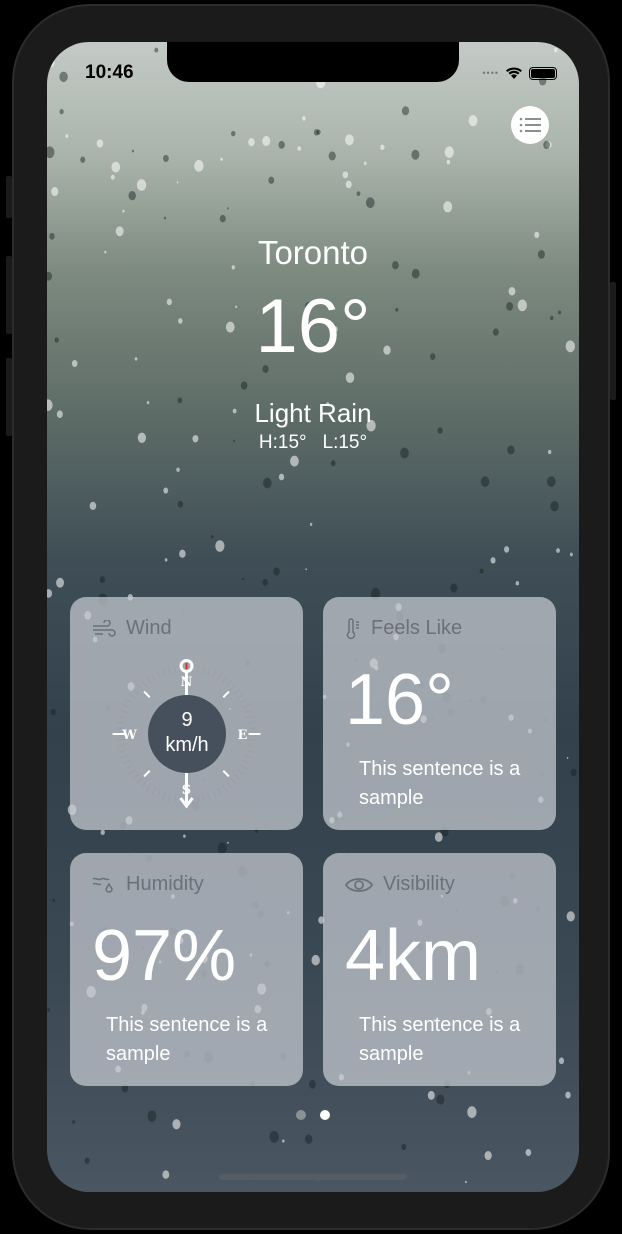  I want to click on volume-down-button, so click(9, 397).